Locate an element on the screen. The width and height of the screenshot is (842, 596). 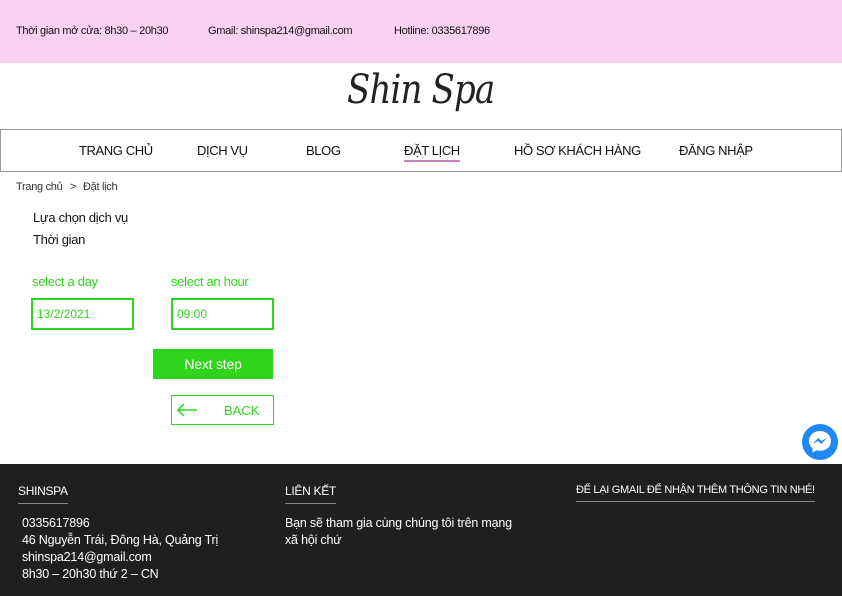
nav-item-login: ĐĂNG NHẬP is located at coordinates (716, 150).